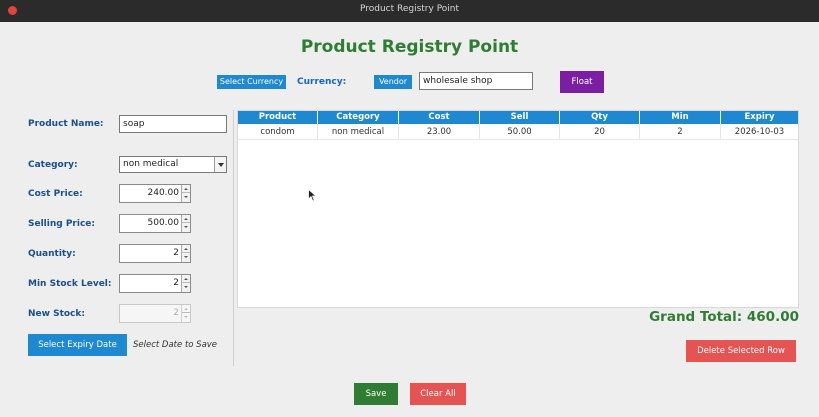  Describe the element at coordinates (278, 117) in the screenshot. I see `column-header: Product` at that location.